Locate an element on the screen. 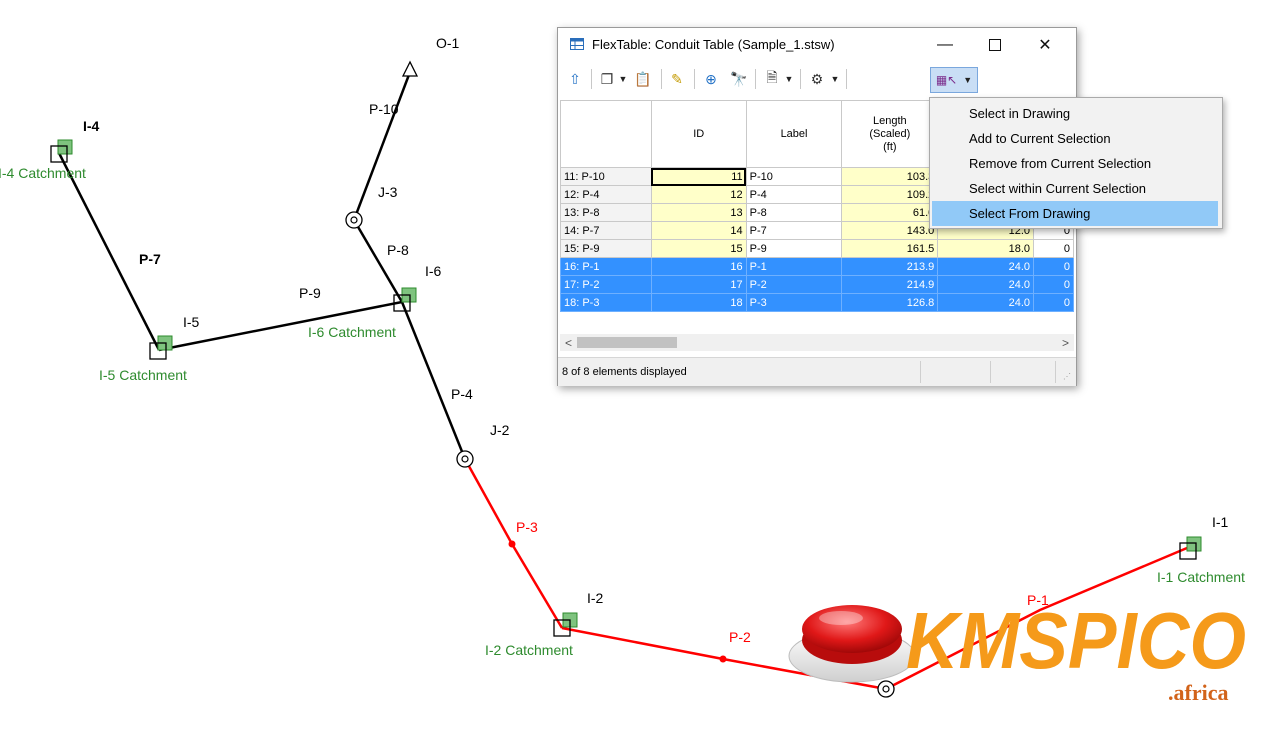 This screenshot has height=730, width=1280. table-row: 16: P-1 16 P-1 213.9 24.0 0 is located at coordinates (817, 266).